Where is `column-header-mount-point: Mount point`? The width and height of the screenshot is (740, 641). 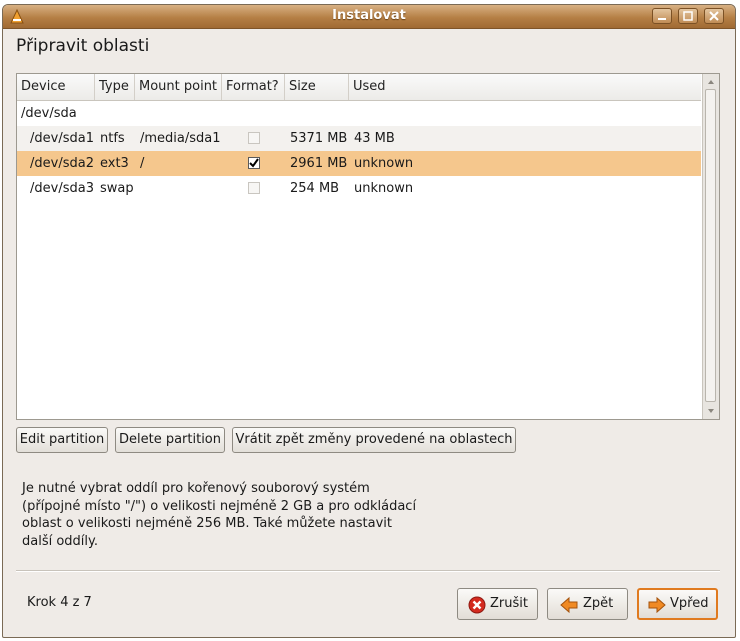 column-header-mount-point: Mount point is located at coordinates (178, 87).